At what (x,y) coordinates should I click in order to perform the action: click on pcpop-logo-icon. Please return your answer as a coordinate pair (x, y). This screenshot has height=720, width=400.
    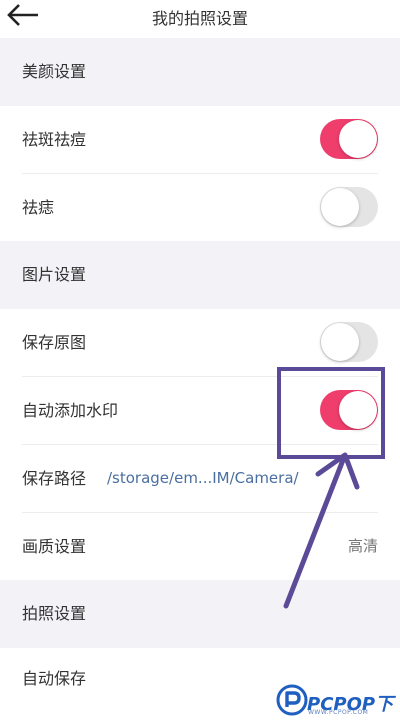
    Looking at the image, I should click on (292, 700).